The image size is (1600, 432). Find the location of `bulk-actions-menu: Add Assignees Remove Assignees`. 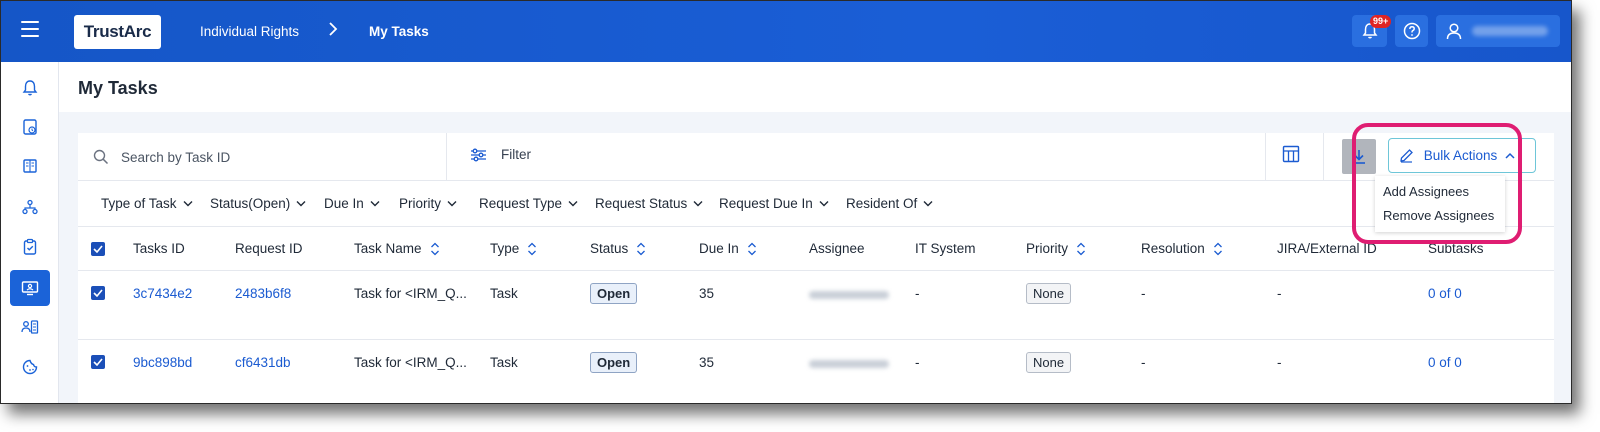

bulk-actions-menu: Add Assignees Remove Assignees is located at coordinates (1440, 204).